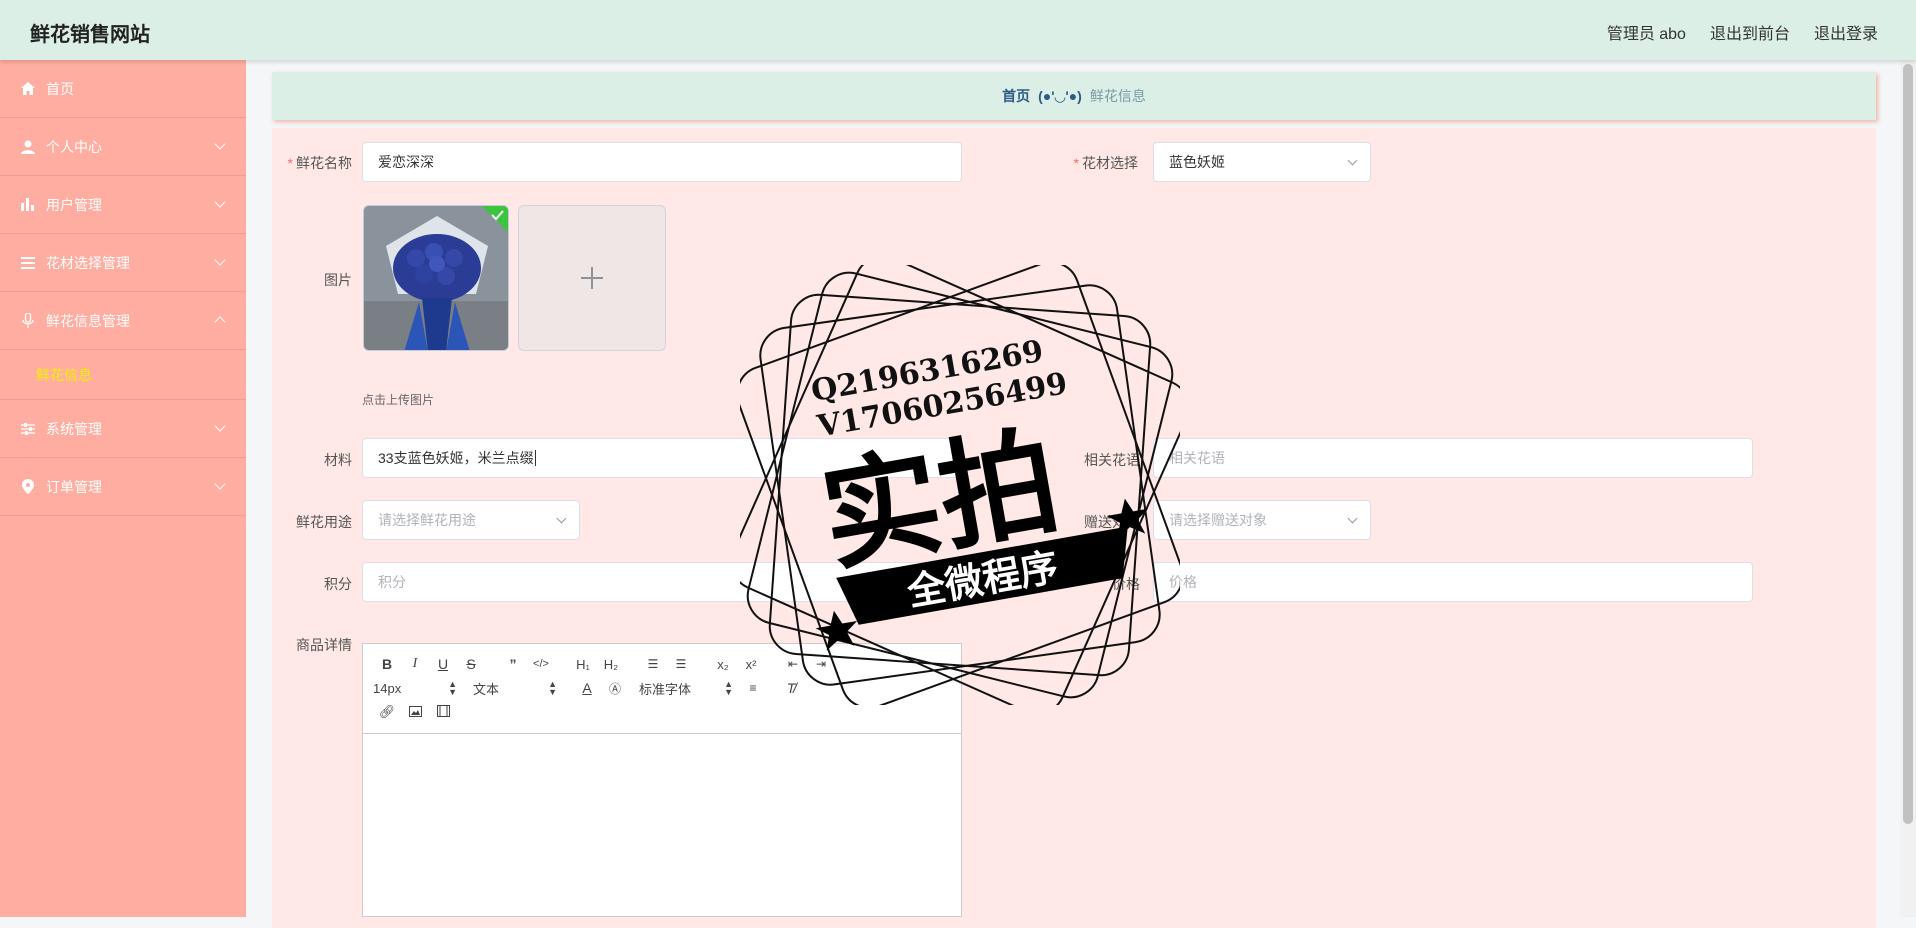  What do you see at coordinates (541, 664) in the screenshot?
I see `code-block-icon: </>` at bounding box center [541, 664].